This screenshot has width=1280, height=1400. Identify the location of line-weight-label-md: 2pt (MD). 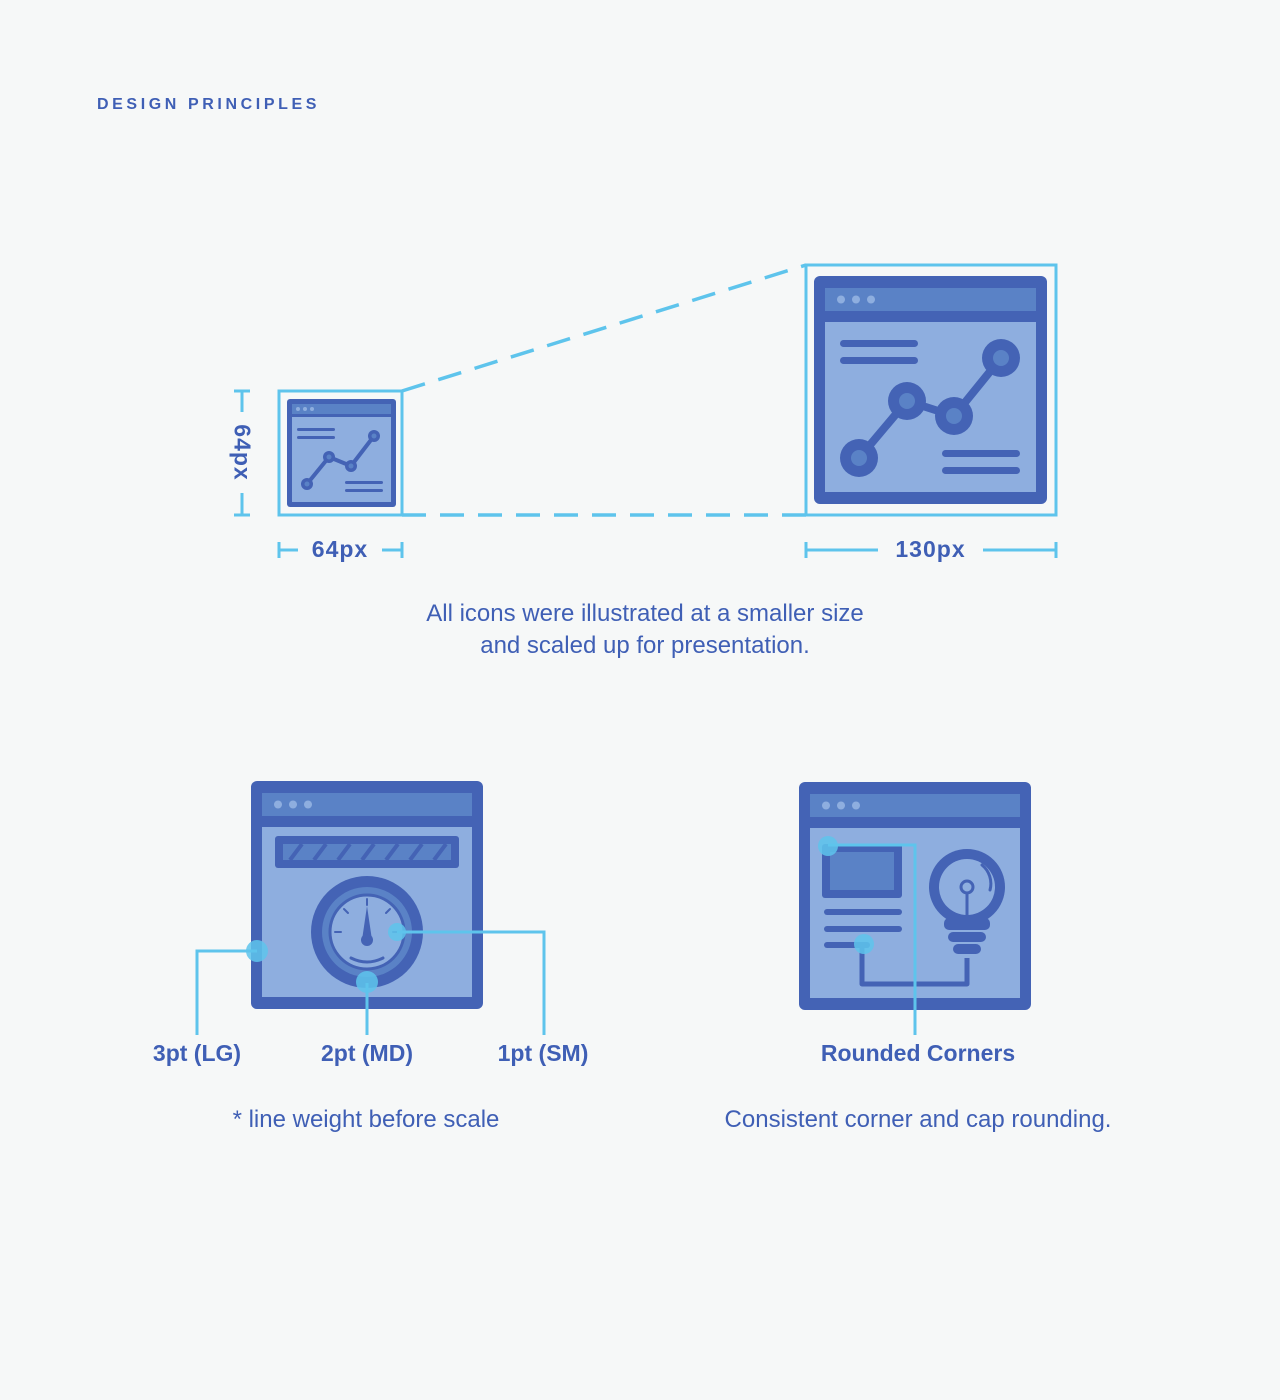
(367, 1053).